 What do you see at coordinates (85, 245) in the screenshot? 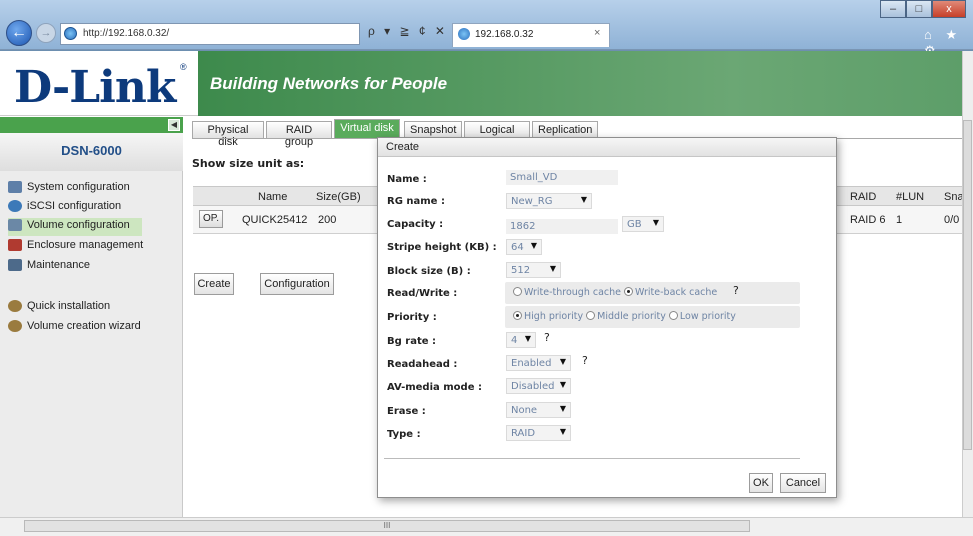
I see `sidebar-item-label: Enclosure management` at bounding box center [85, 245].